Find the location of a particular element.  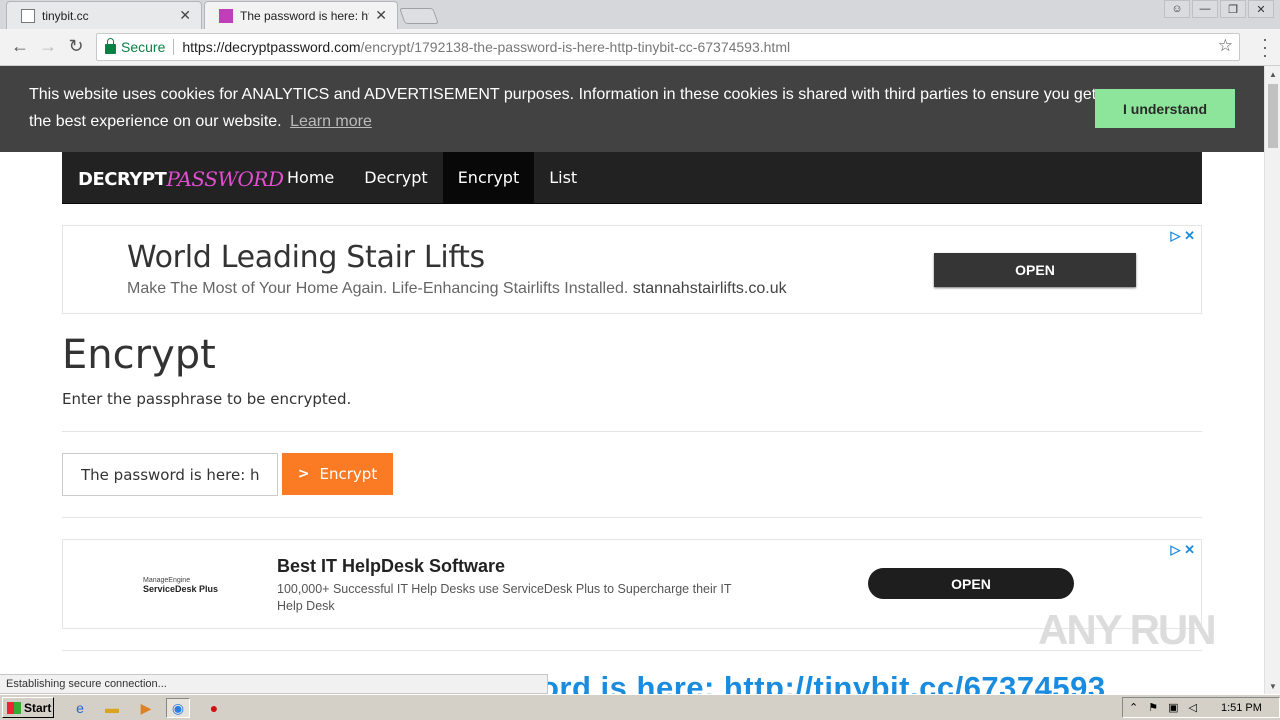

folder-icon: ▬ is located at coordinates (112, 708).